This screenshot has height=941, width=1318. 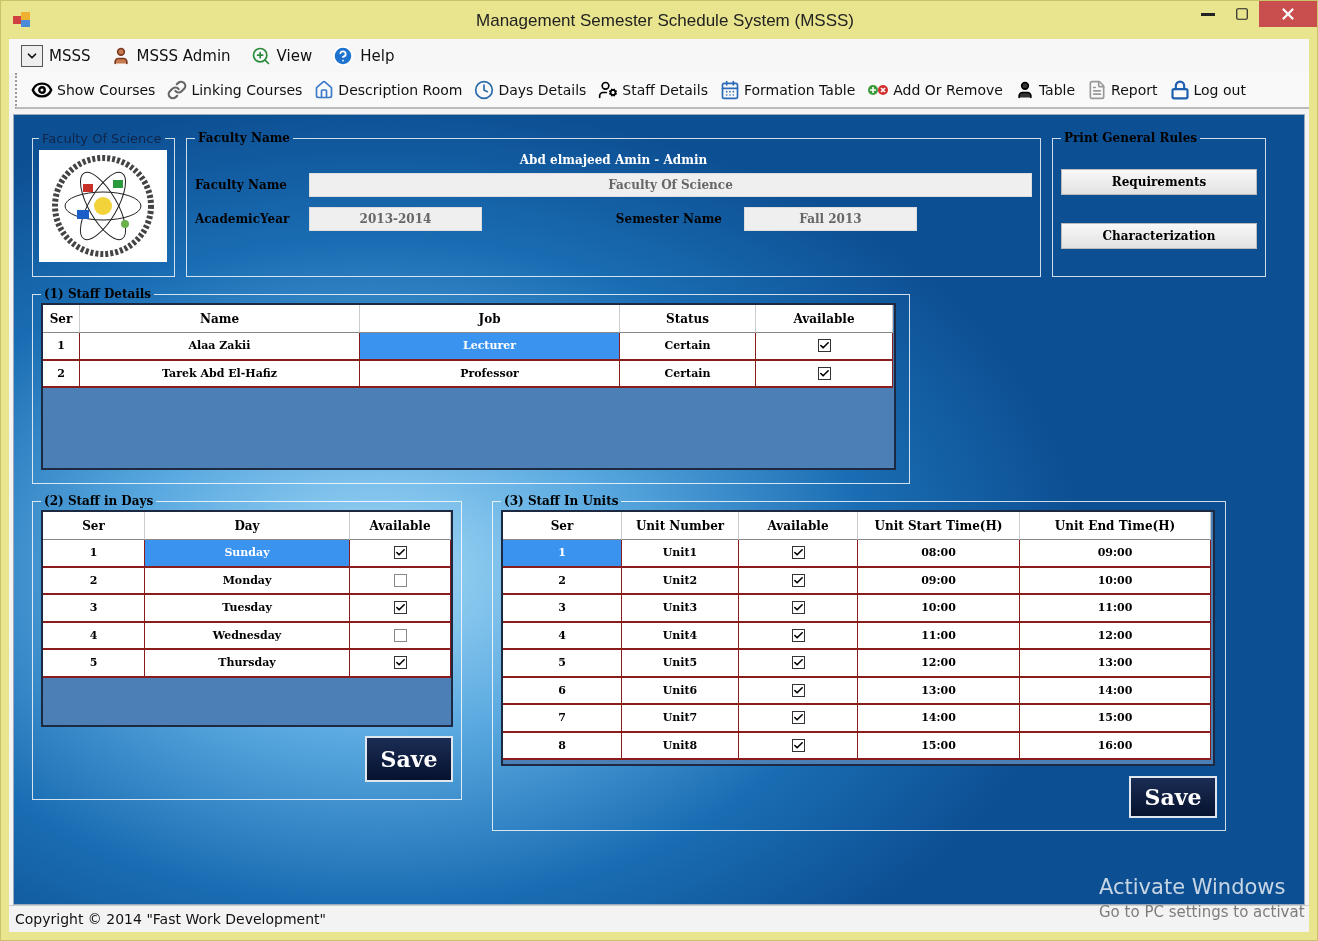 What do you see at coordinates (680, 609) in the screenshot?
I see `table-cell: Unit3` at bounding box center [680, 609].